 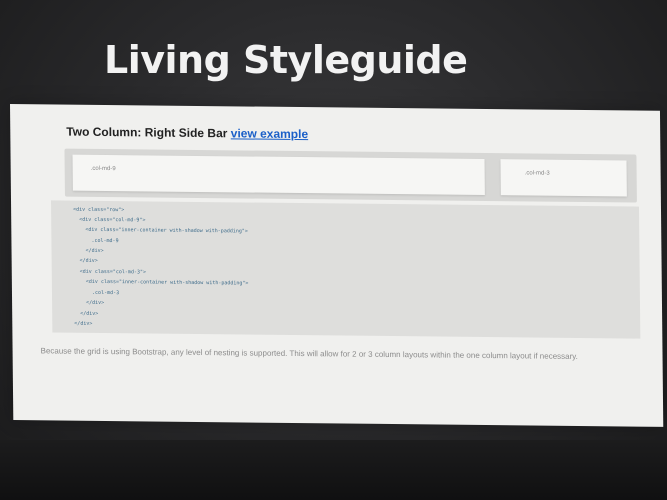 I want to click on slide-title: Living Styleguide, so click(x=286, y=60).